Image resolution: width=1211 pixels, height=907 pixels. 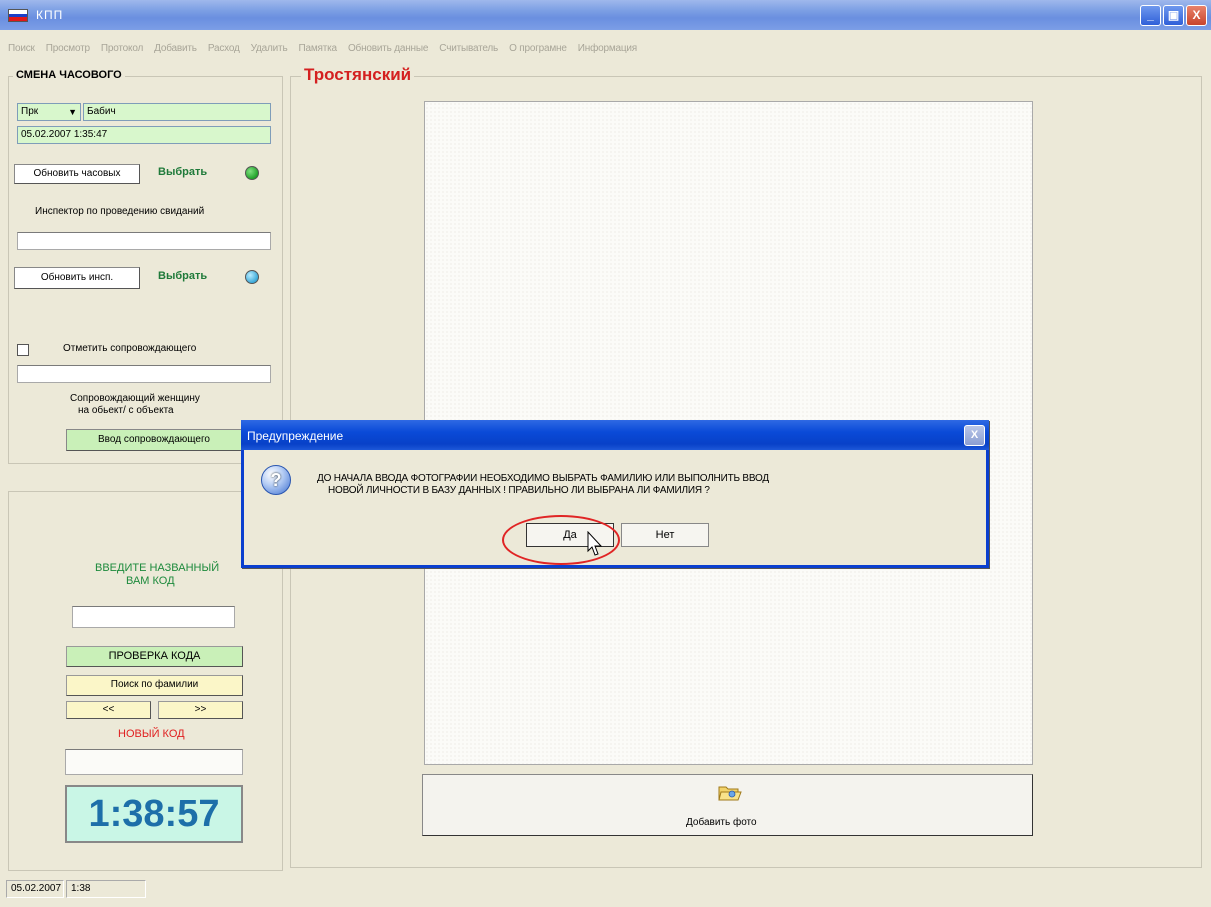 What do you see at coordinates (727, 805) in the screenshot?
I see `add-photo-button: Добавить фото` at bounding box center [727, 805].